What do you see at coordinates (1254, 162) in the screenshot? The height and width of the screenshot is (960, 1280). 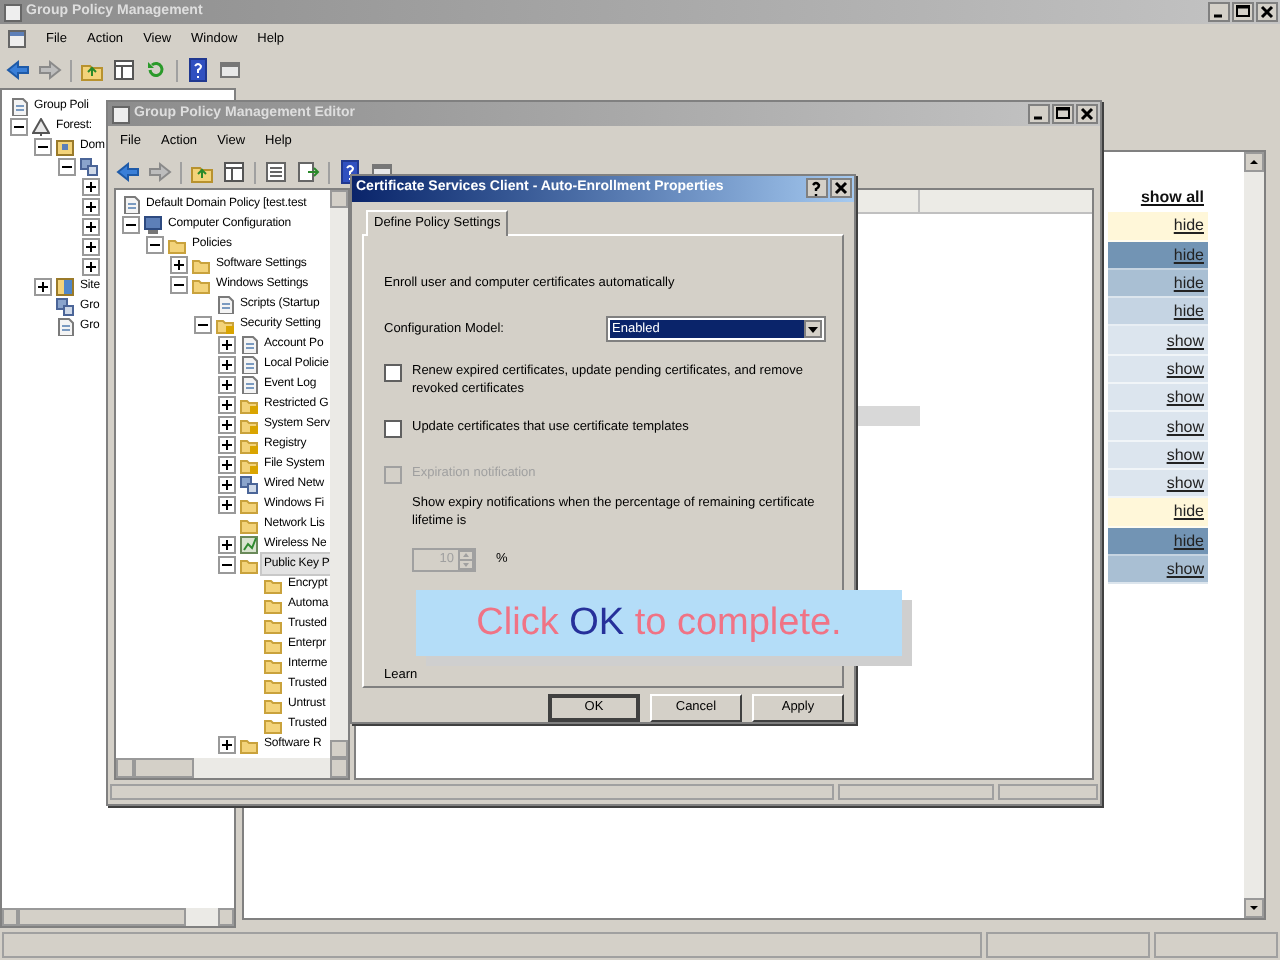 I see `scroll-up-icon` at bounding box center [1254, 162].